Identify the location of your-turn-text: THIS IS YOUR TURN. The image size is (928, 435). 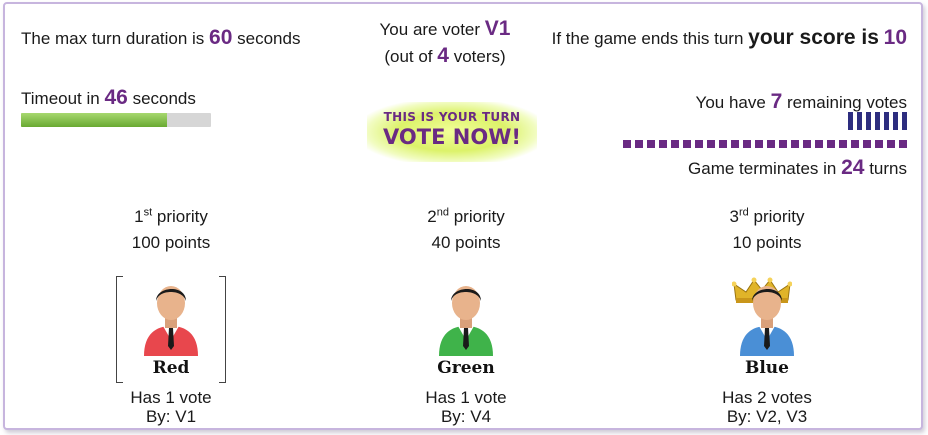
(452, 117).